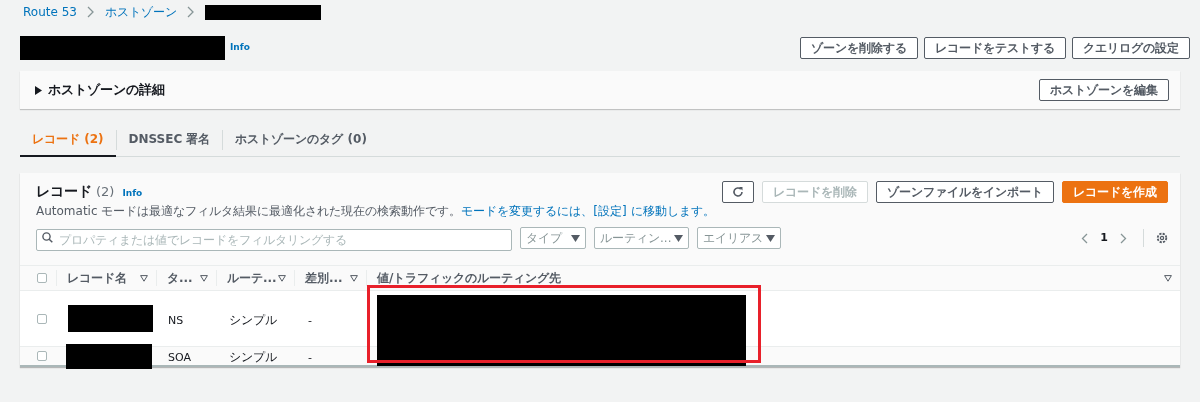 The width and height of the screenshot is (1200, 402). Describe the element at coordinates (739, 238) in the screenshot. I see `filter-dropdown: エイリアス` at that location.